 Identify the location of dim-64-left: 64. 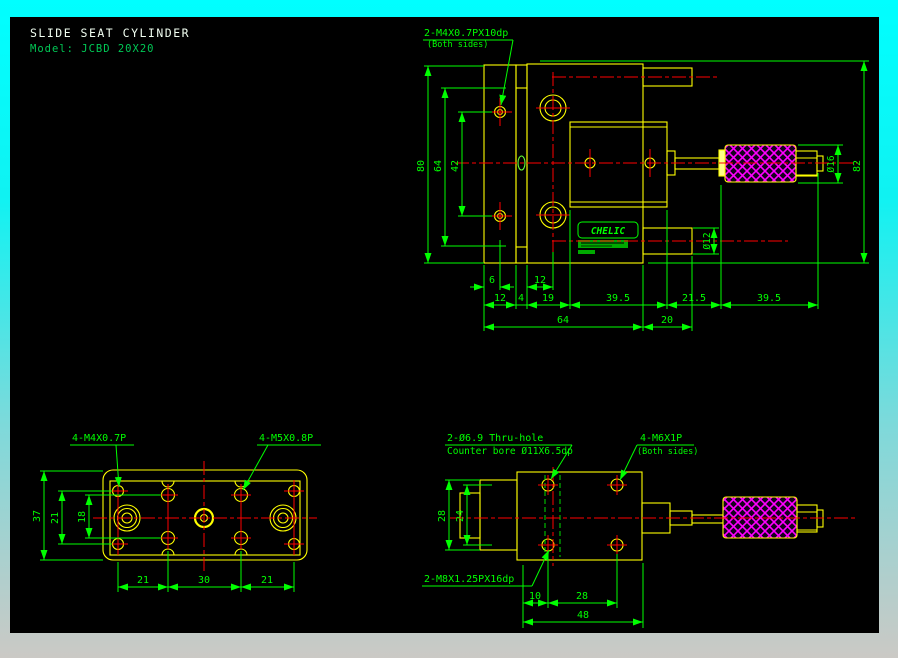
(438, 166).